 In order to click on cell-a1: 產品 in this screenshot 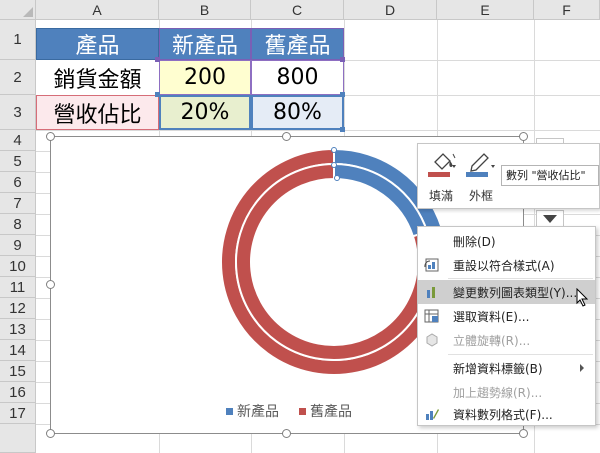, I will do `click(97, 44)`.